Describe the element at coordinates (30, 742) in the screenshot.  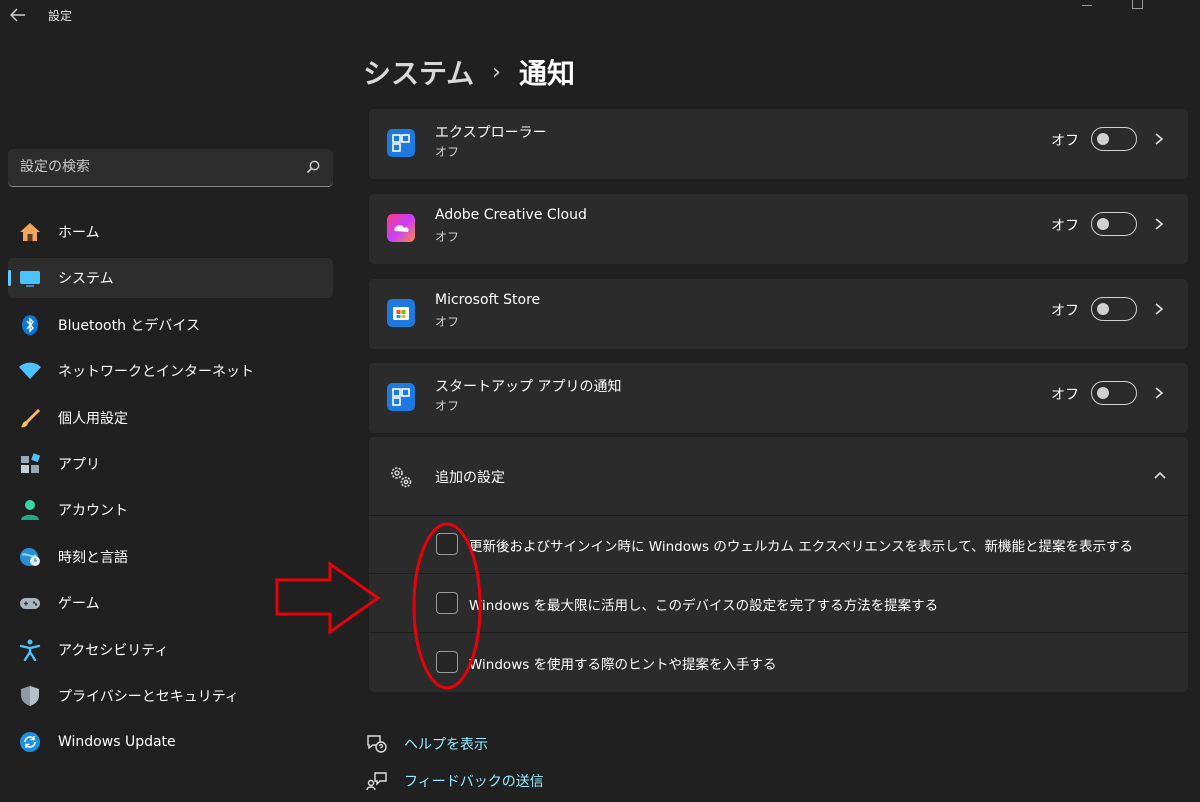
I see `windows-update-icon` at that location.